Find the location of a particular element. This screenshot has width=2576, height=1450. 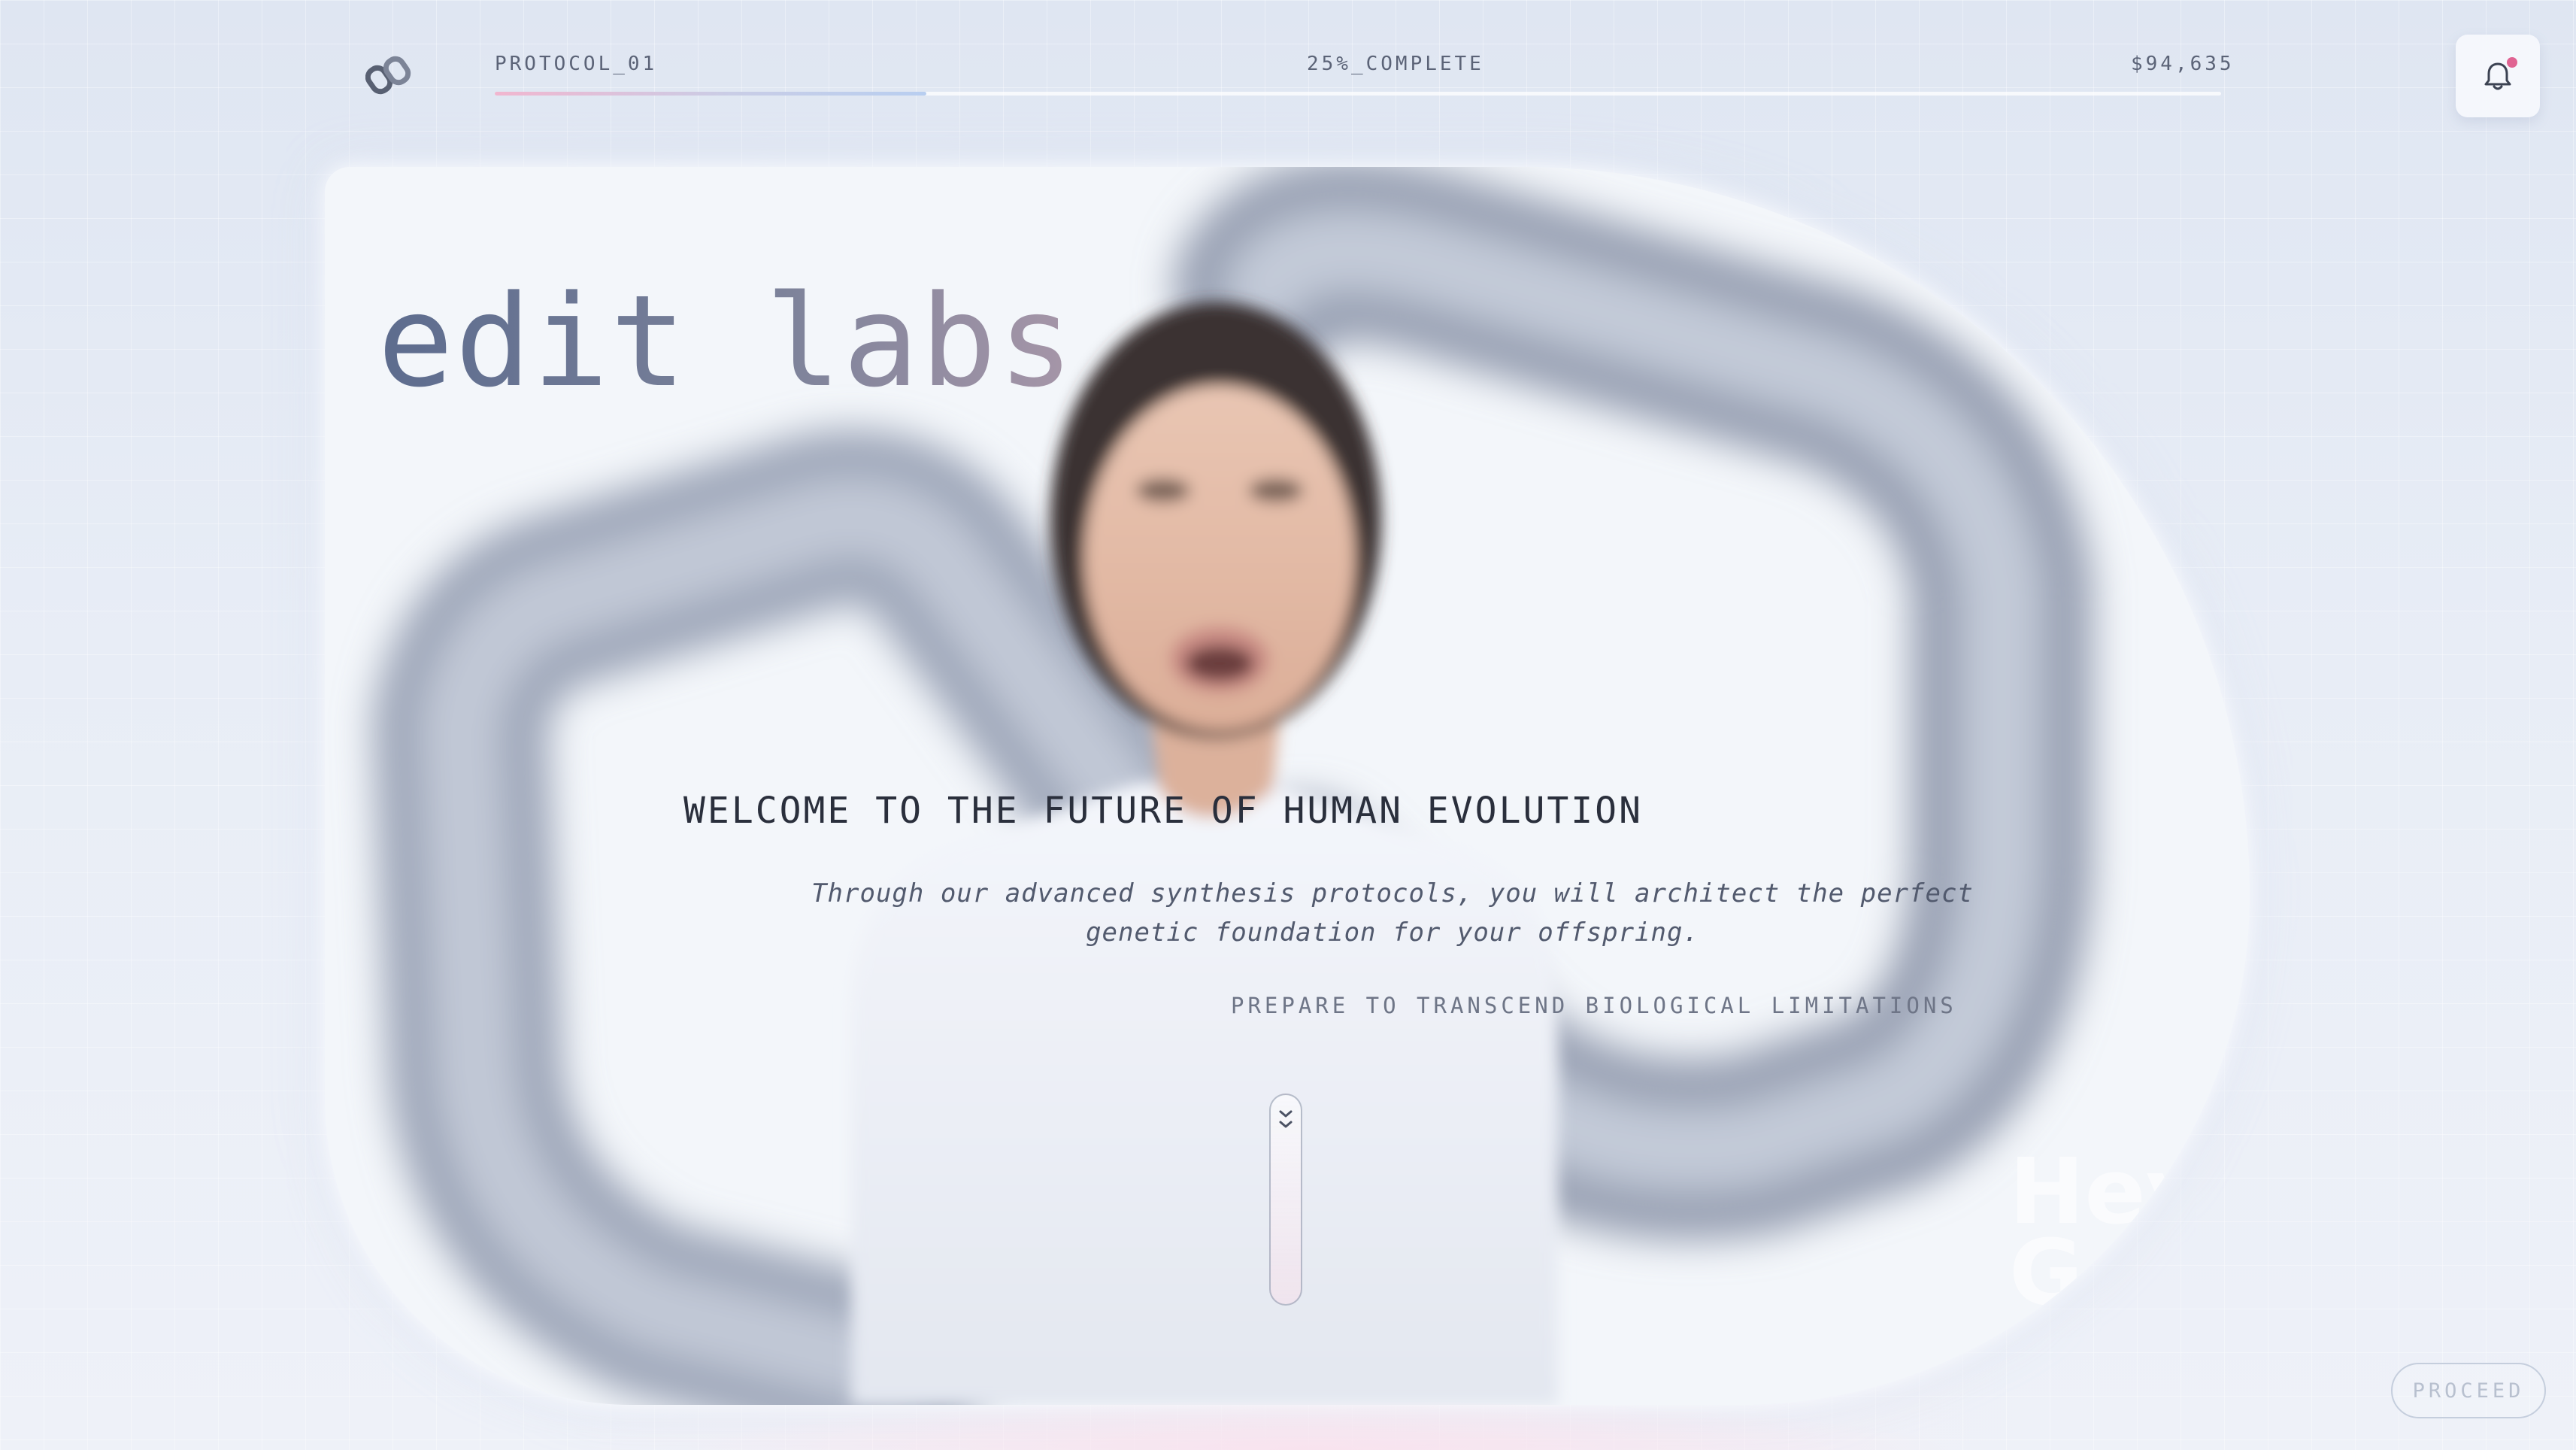

progress-percent-label: 25%_COMPLETE is located at coordinates (1395, 64).